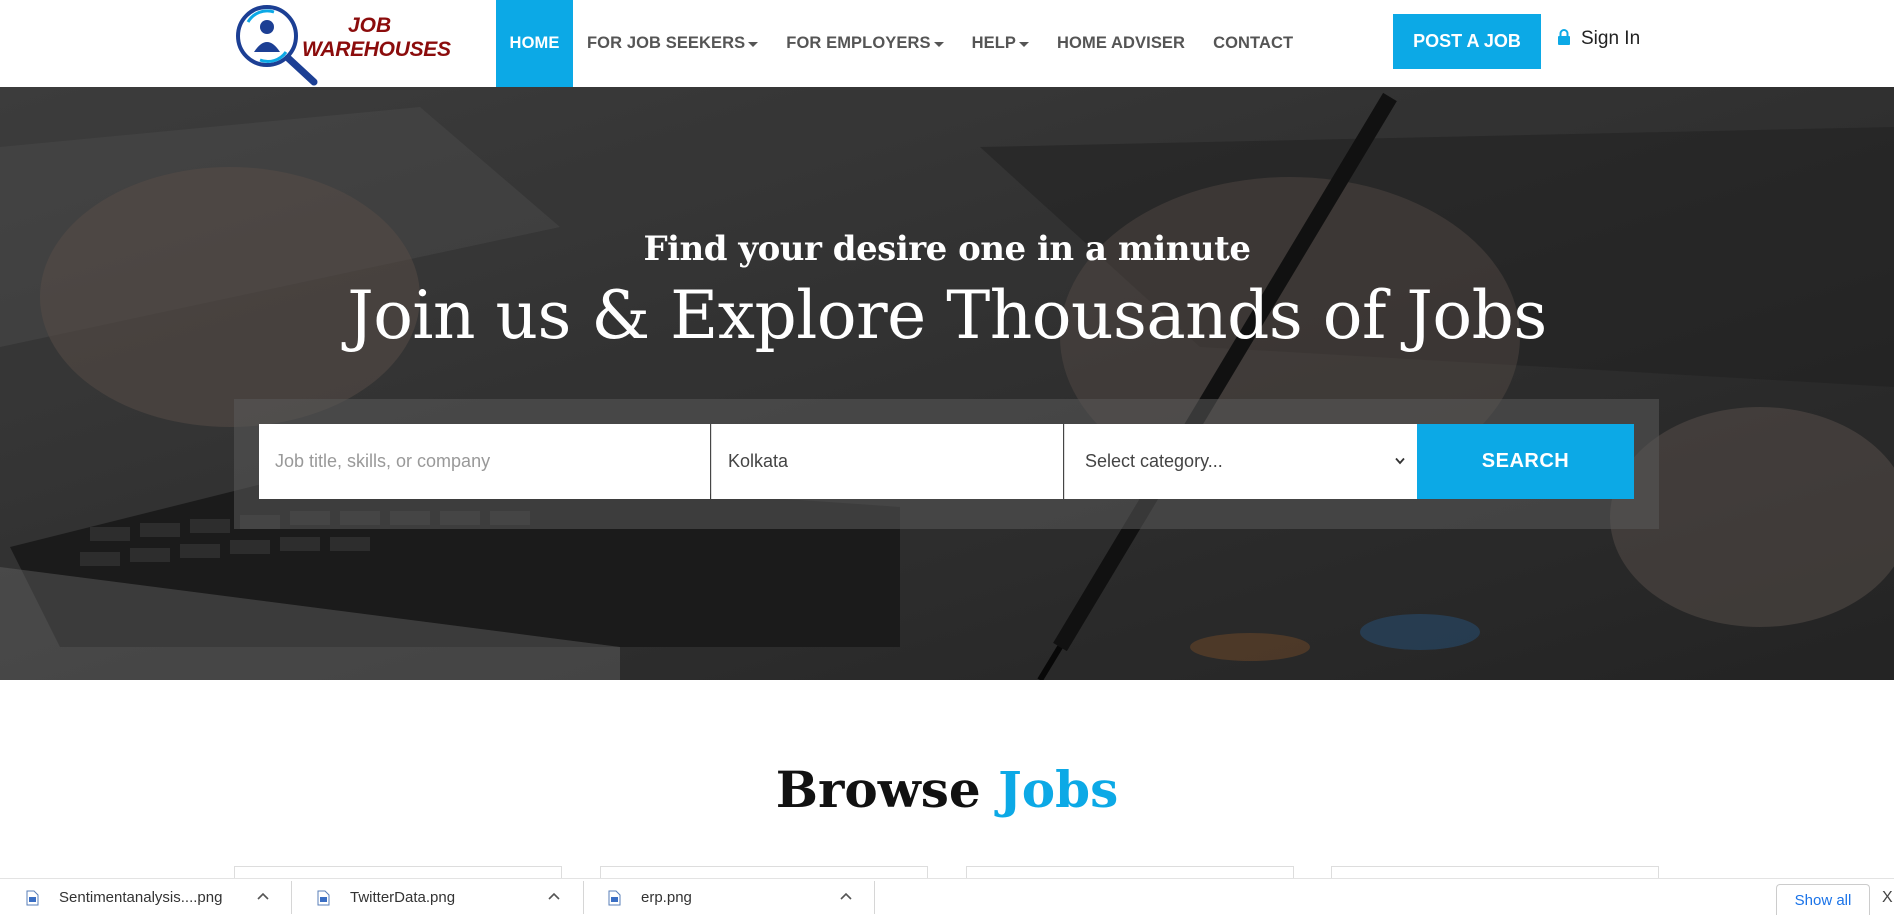 Image resolution: width=1894 pixels, height=915 pixels. I want to click on site-logo: JOB WAREHOUSES, so click(342, 43).